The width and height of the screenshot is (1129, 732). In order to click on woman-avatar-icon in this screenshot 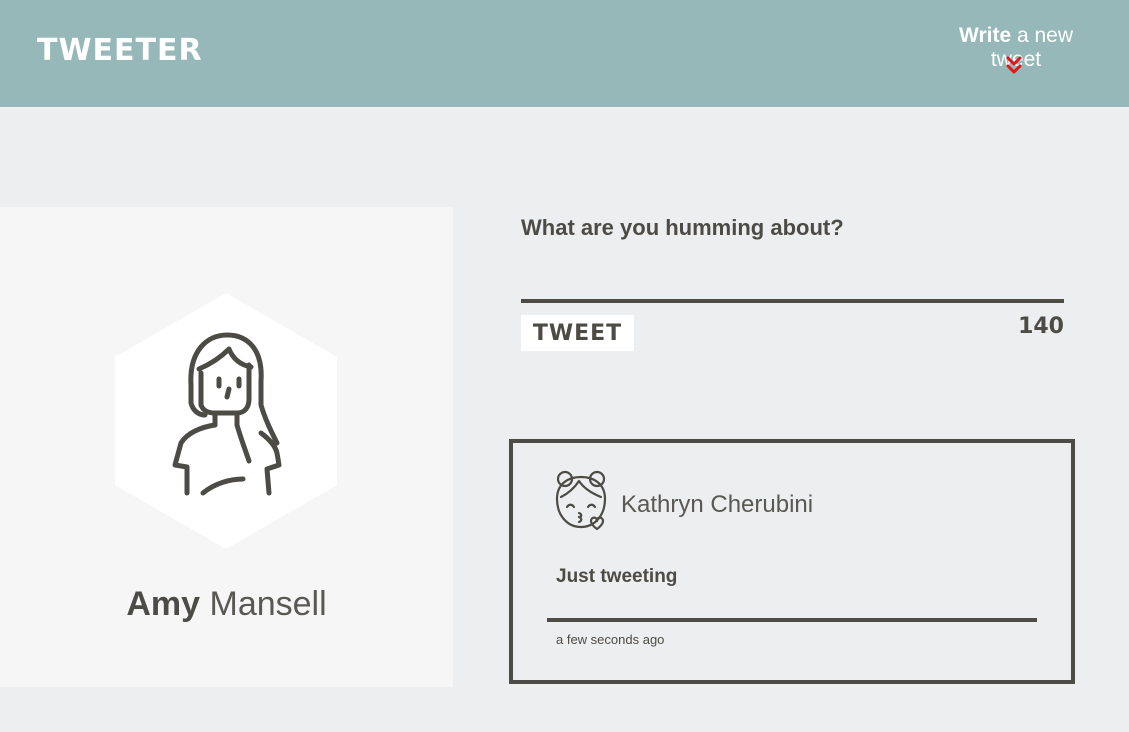, I will do `click(226, 421)`.